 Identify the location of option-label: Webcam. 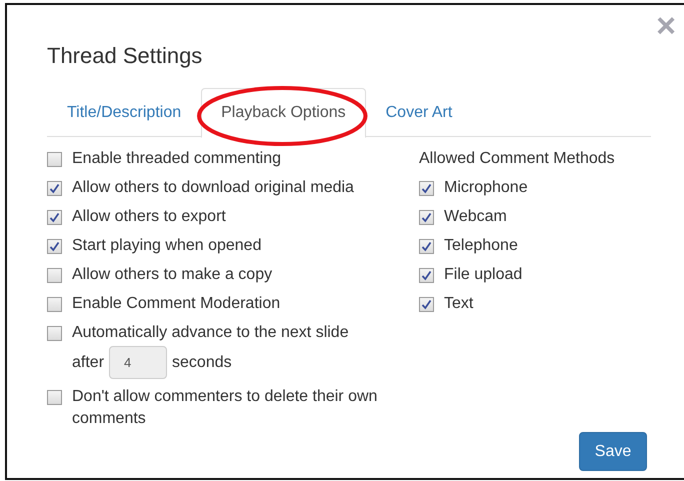
(475, 217).